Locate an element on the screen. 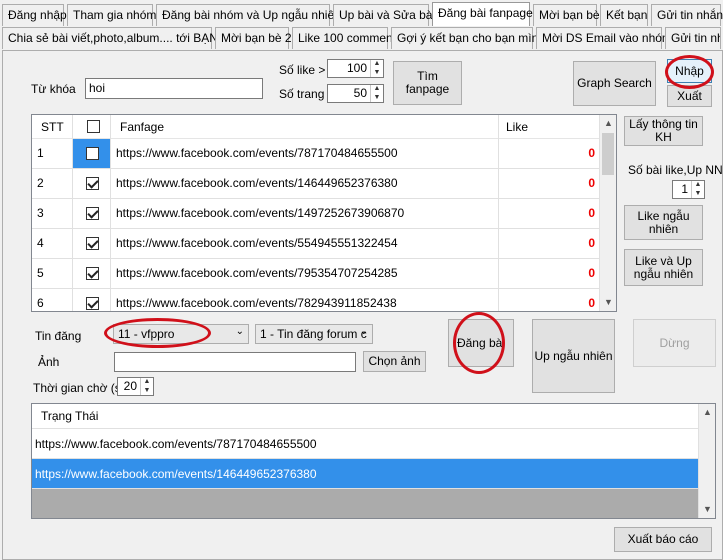  choose-image-button: Chọn ảnh is located at coordinates (394, 361).